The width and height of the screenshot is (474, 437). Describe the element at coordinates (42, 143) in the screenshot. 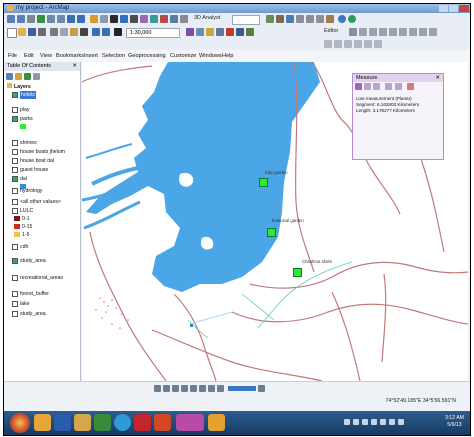

I see `toc-layer-item: shrines` at that location.